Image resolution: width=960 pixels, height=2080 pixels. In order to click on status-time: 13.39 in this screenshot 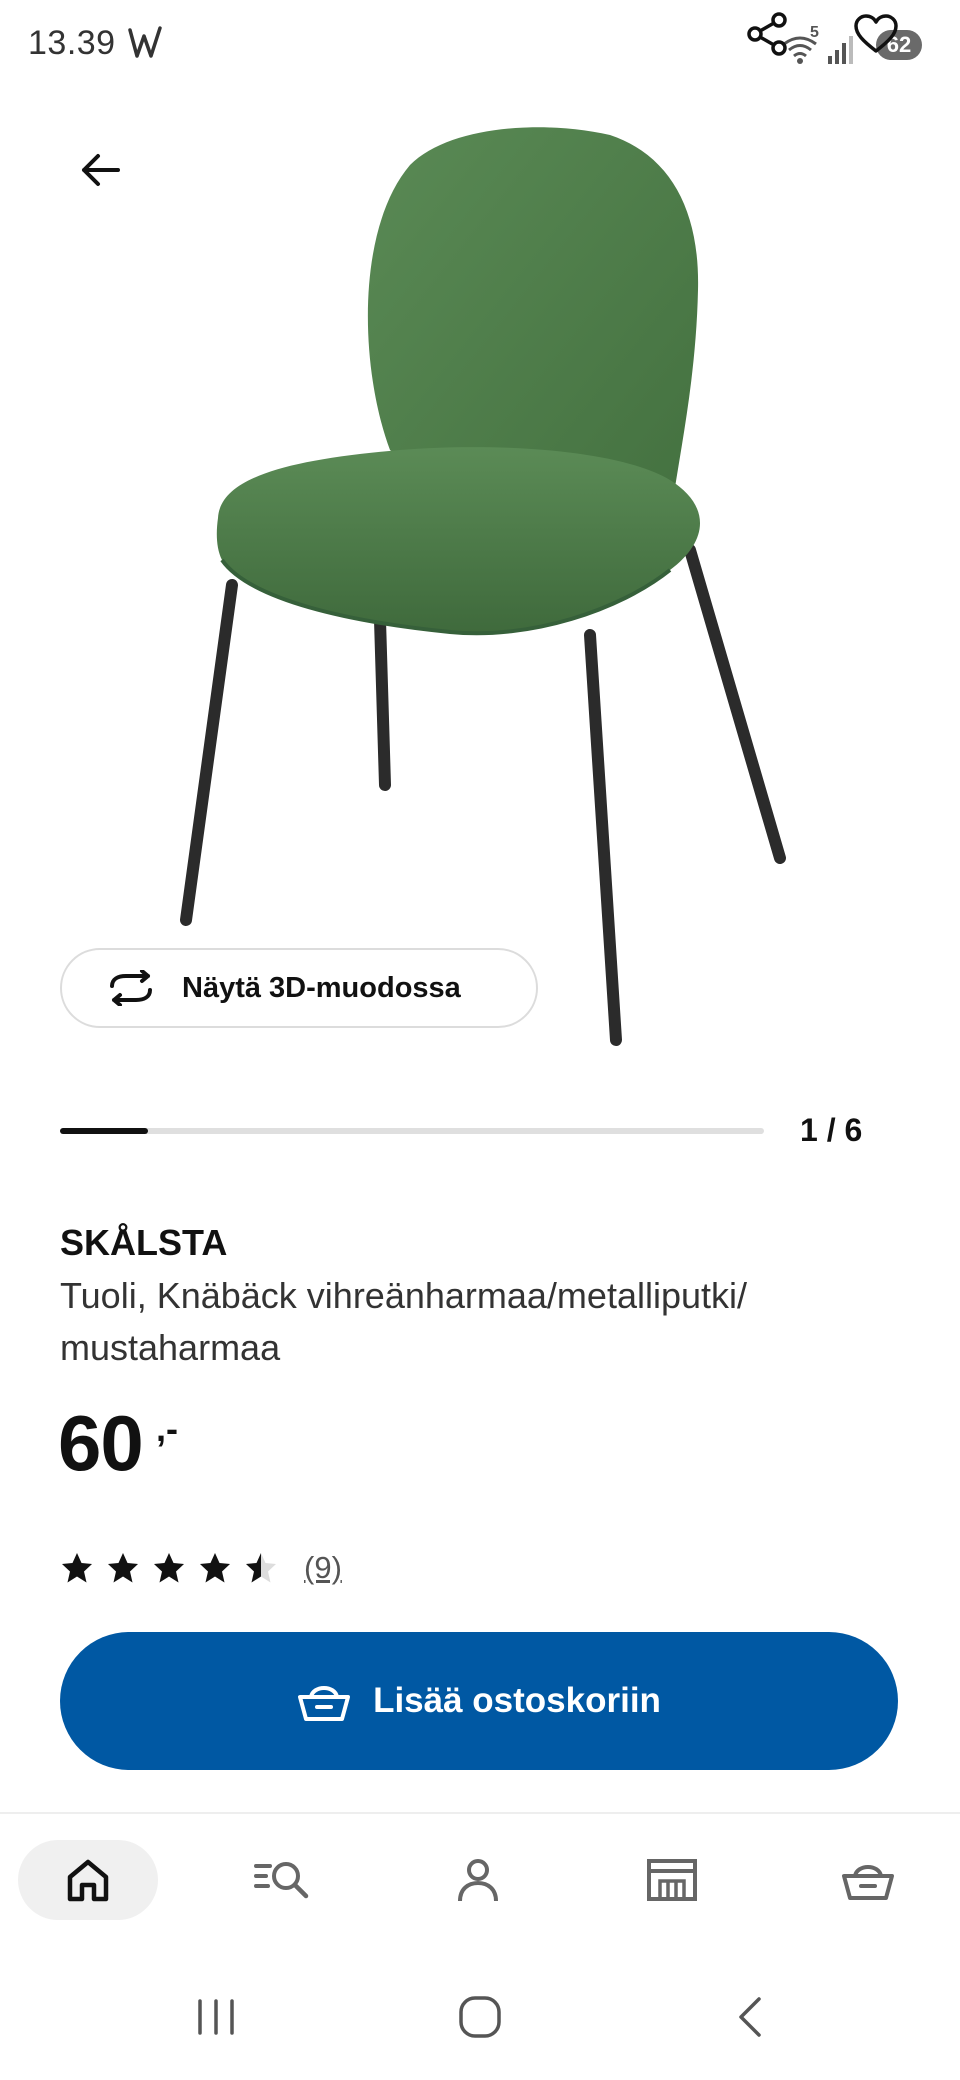, I will do `click(72, 43)`.